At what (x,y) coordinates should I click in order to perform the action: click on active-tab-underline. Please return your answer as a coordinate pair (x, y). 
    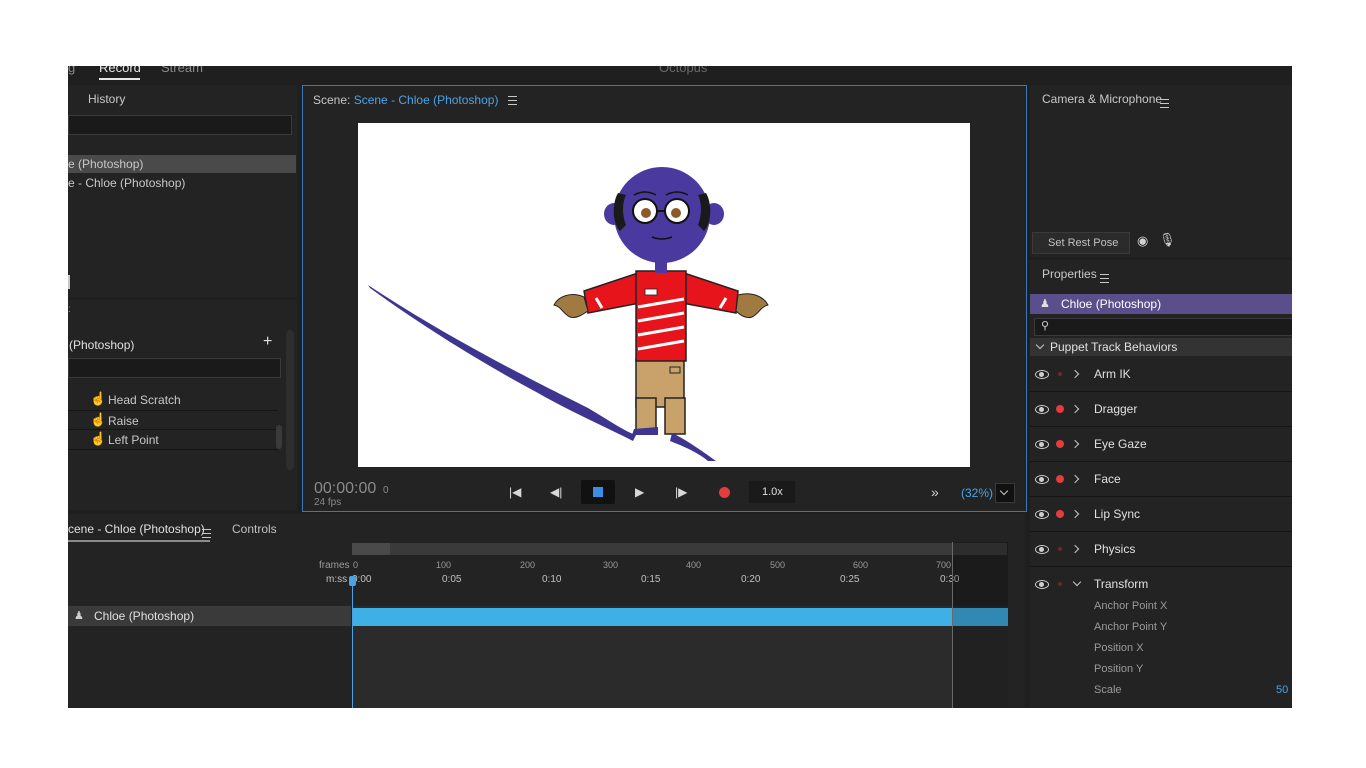
    Looking at the image, I should click on (139, 541).